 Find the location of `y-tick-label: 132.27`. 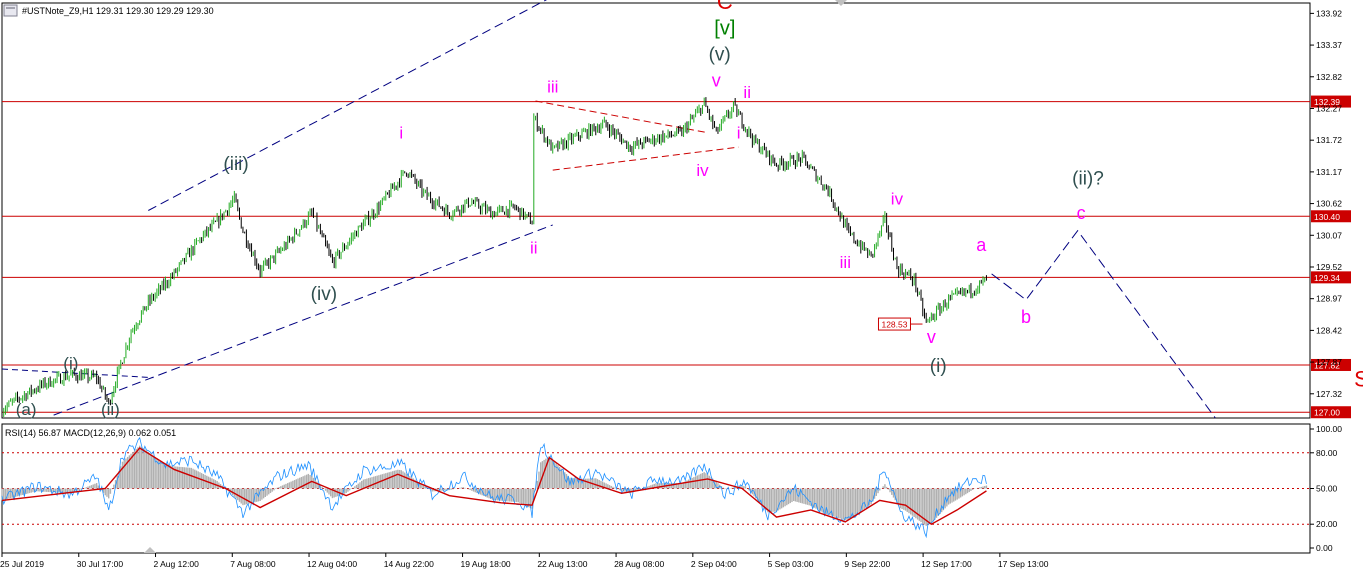

y-tick-label: 132.27 is located at coordinates (1329, 108).